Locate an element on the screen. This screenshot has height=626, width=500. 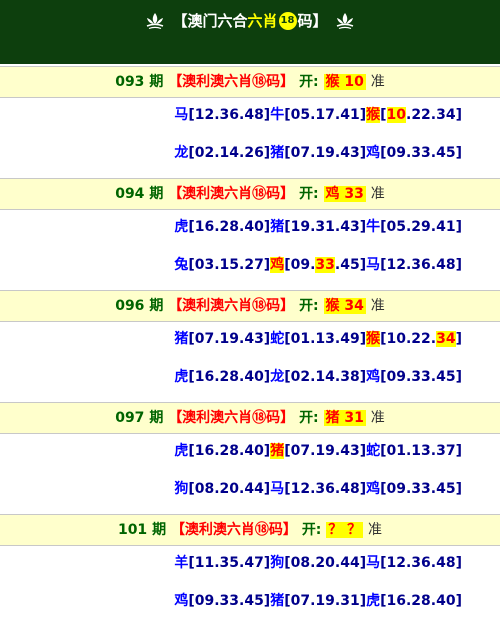
title-bracket-close: 】 is located at coordinates (320, 21).